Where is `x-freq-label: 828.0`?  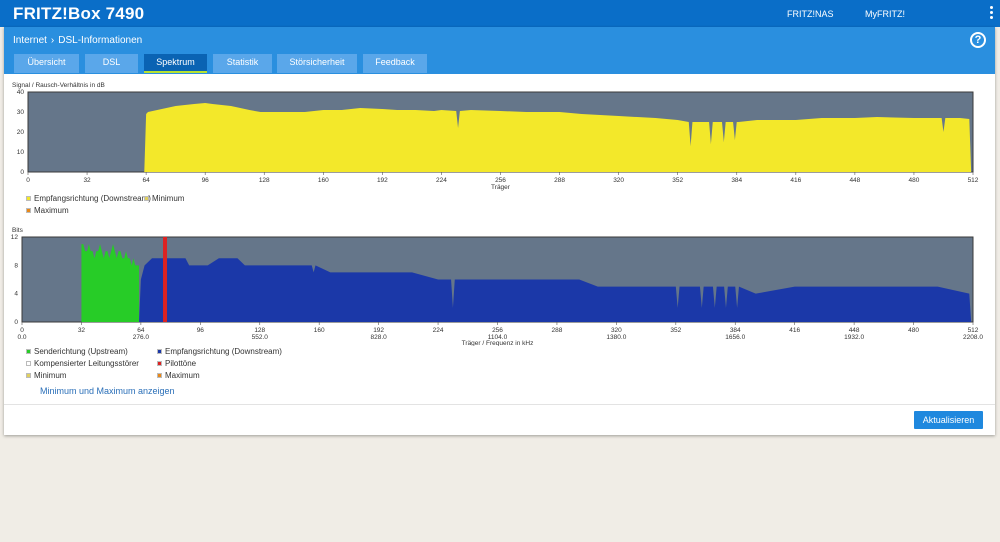
x-freq-label: 828.0 is located at coordinates (378, 337).